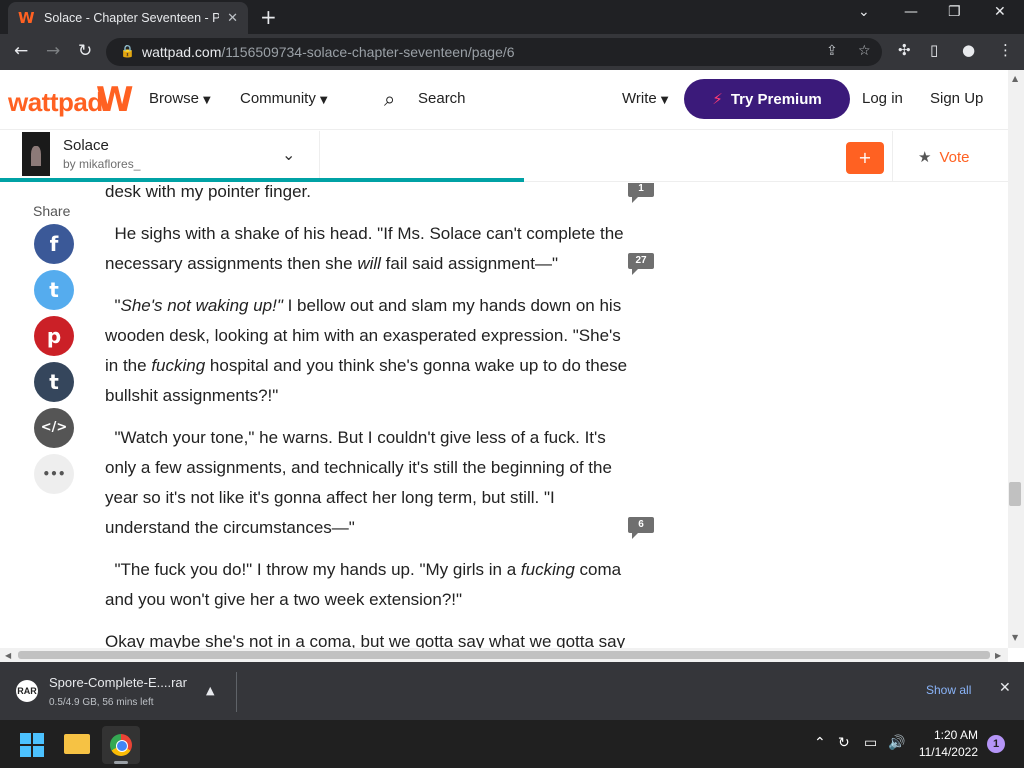 The image size is (1024, 768). What do you see at coordinates (101, 702) in the screenshot?
I see `download-status: 0.5/4.9 GB, 56 mins left` at bounding box center [101, 702].